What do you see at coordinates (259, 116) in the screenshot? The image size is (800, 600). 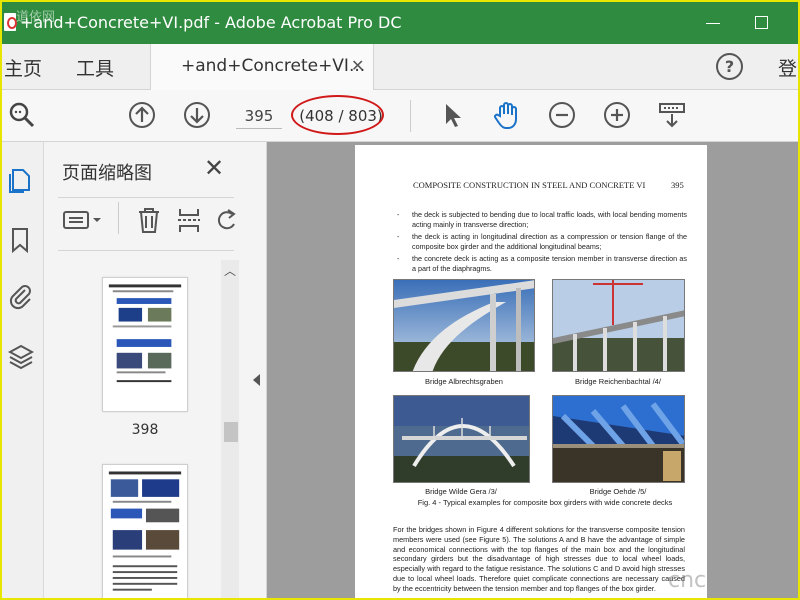 I see `page-number-input: 395` at bounding box center [259, 116].